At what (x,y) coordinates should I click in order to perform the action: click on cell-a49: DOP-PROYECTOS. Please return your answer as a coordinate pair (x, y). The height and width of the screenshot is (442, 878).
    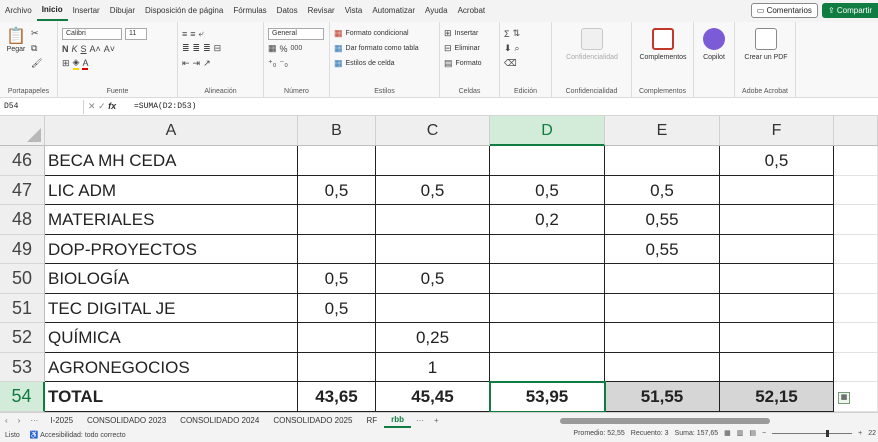
    Looking at the image, I should click on (171, 249).